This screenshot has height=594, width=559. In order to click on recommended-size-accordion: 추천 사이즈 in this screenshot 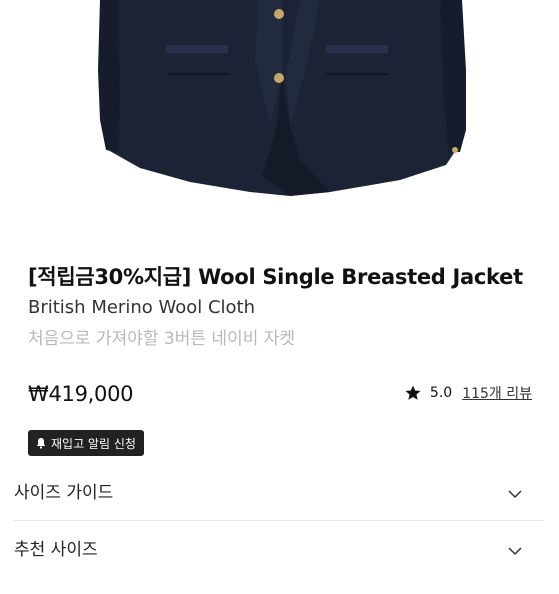, I will do `click(279, 566)`.